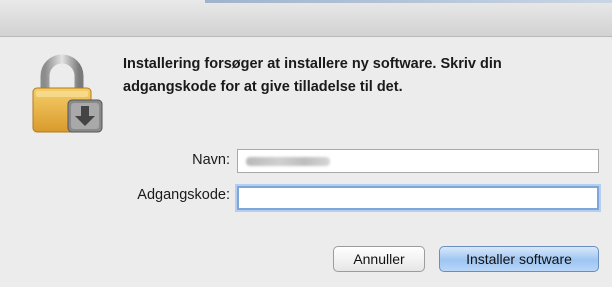  I want to click on title-bar-highlight, so click(408, 1).